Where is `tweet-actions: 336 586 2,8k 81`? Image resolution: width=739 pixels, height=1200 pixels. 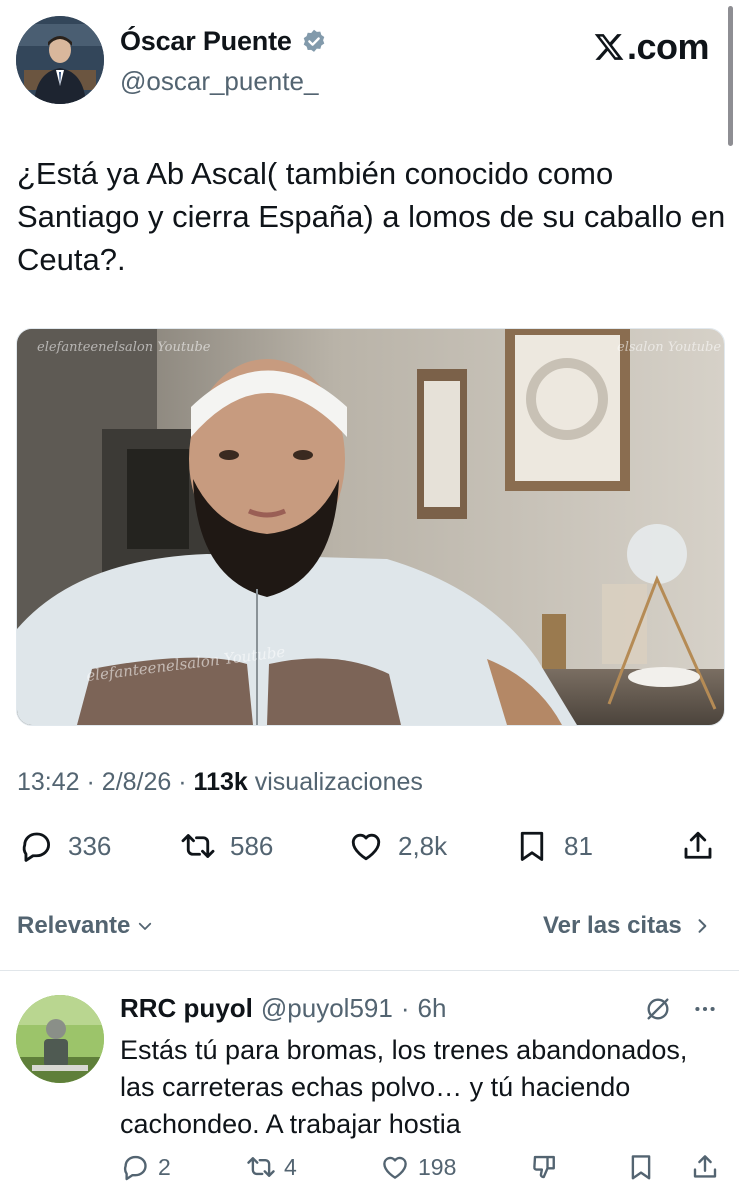
tweet-actions: 336 586 2,8k 81 is located at coordinates (369, 850).